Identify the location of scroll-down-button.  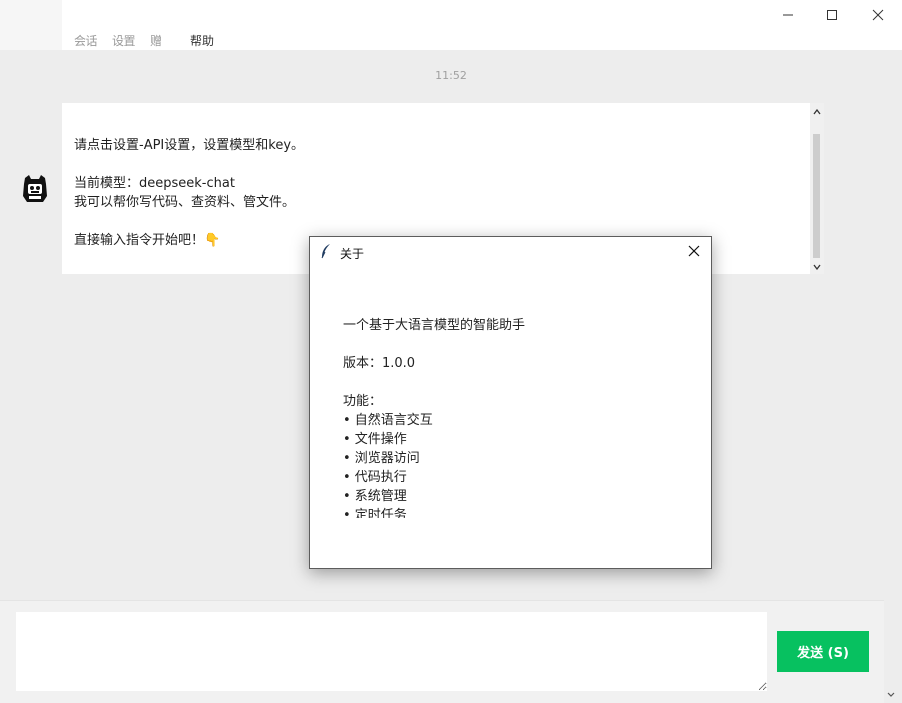
(817, 267).